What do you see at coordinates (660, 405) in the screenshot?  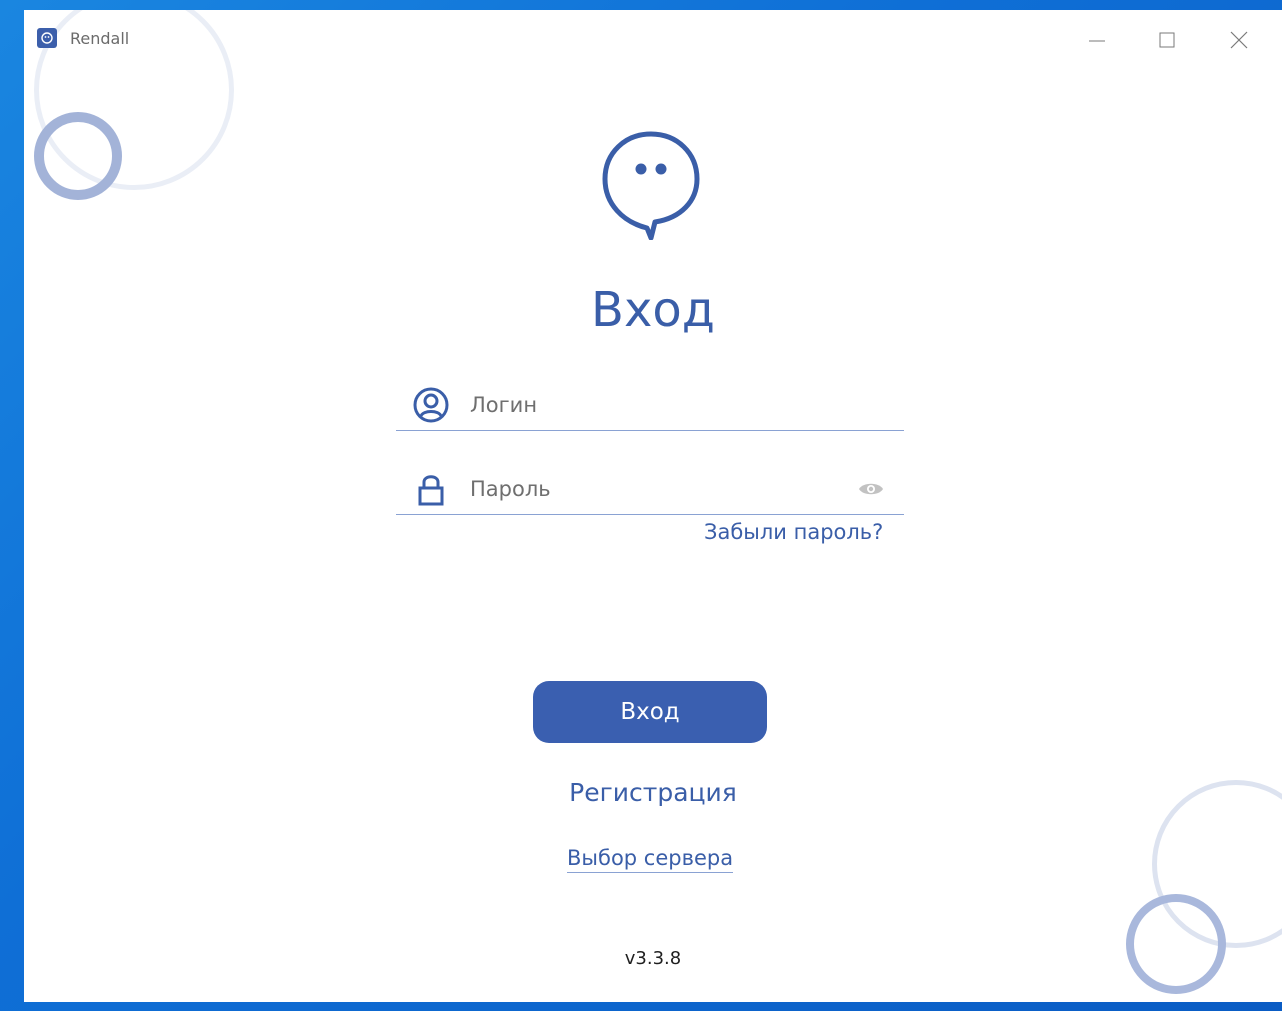 I see `login-input` at bounding box center [660, 405].